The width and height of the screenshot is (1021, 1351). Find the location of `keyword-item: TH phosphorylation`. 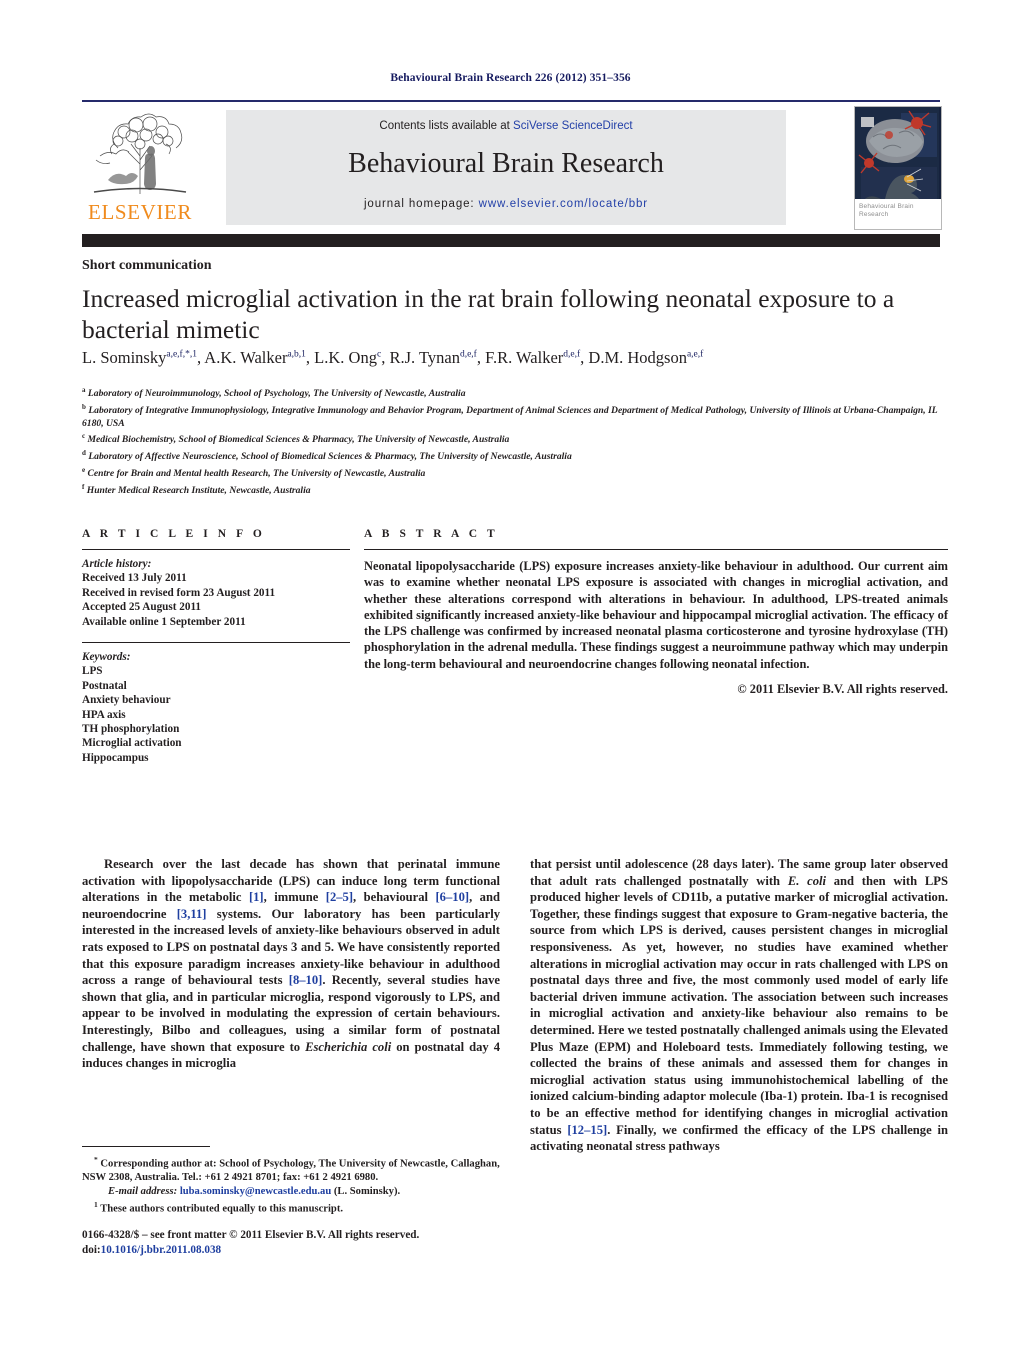

keyword-item: TH phosphorylation is located at coordinates (131, 729).